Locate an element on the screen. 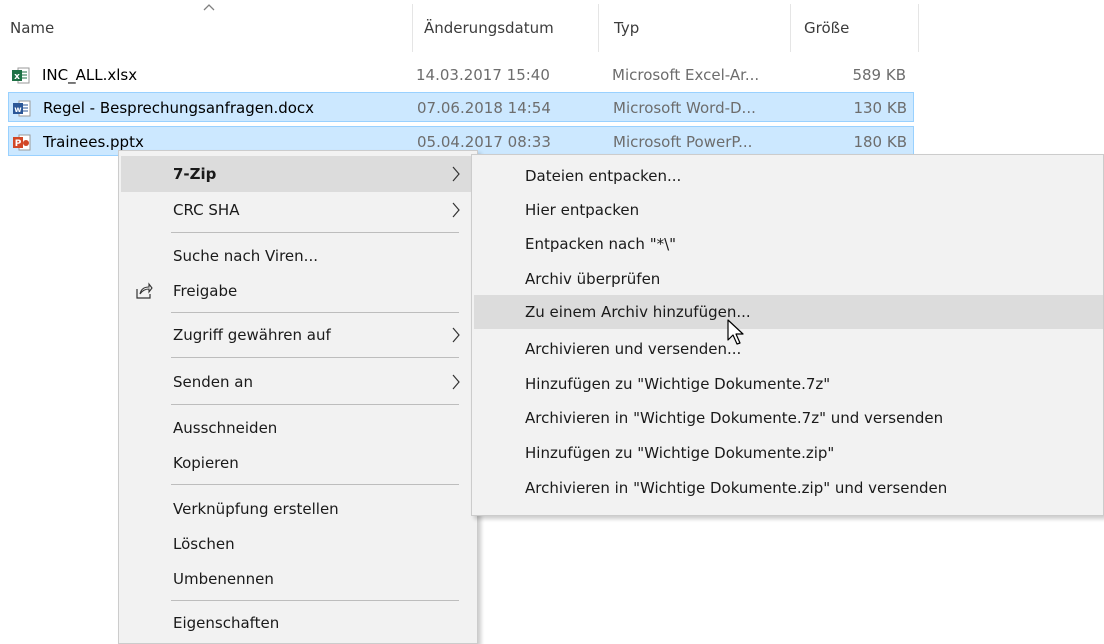  column-header-size: Größe is located at coordinates (826, 28).